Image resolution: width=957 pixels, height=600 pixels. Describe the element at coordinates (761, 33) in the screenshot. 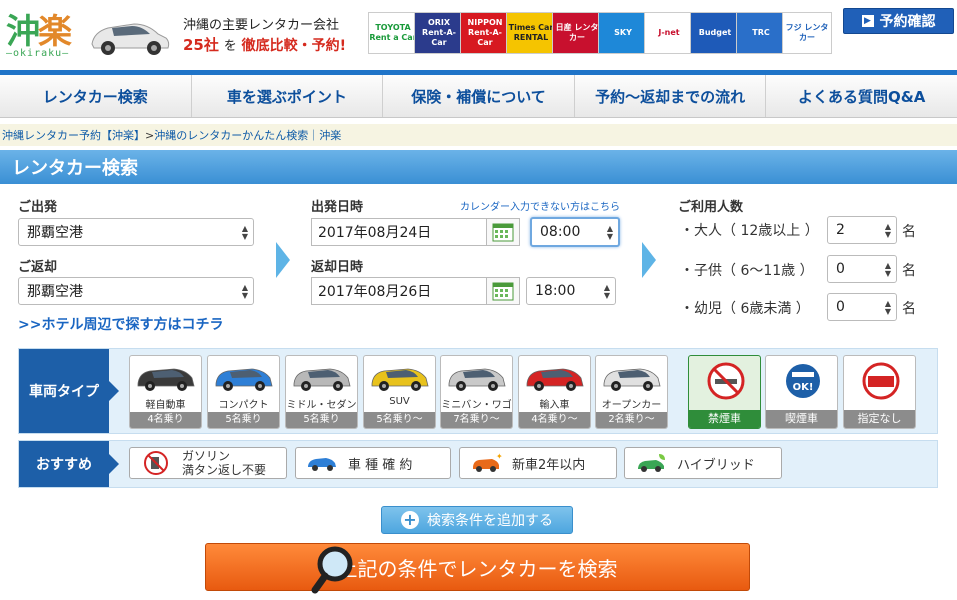

I see `brand-logo-trc: TRC` at that location.